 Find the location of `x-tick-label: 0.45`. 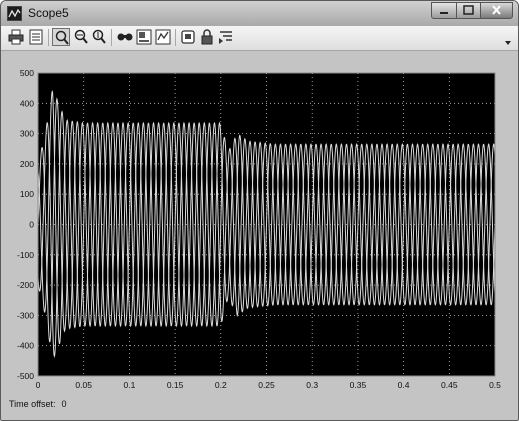

x-tick-label: 0.45 is located at coordinates (449, 385).